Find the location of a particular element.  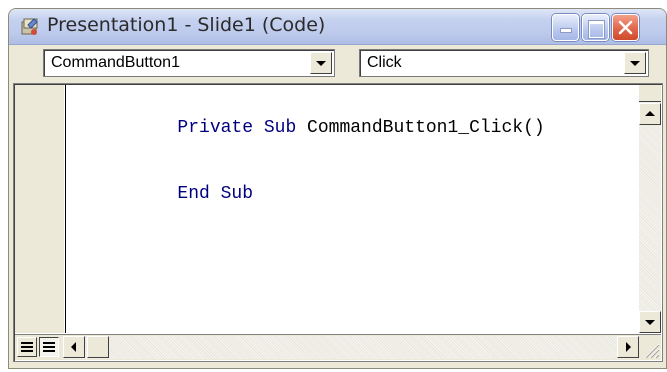

scroll-right-arrow-icon is located at coordinates (628, 347).